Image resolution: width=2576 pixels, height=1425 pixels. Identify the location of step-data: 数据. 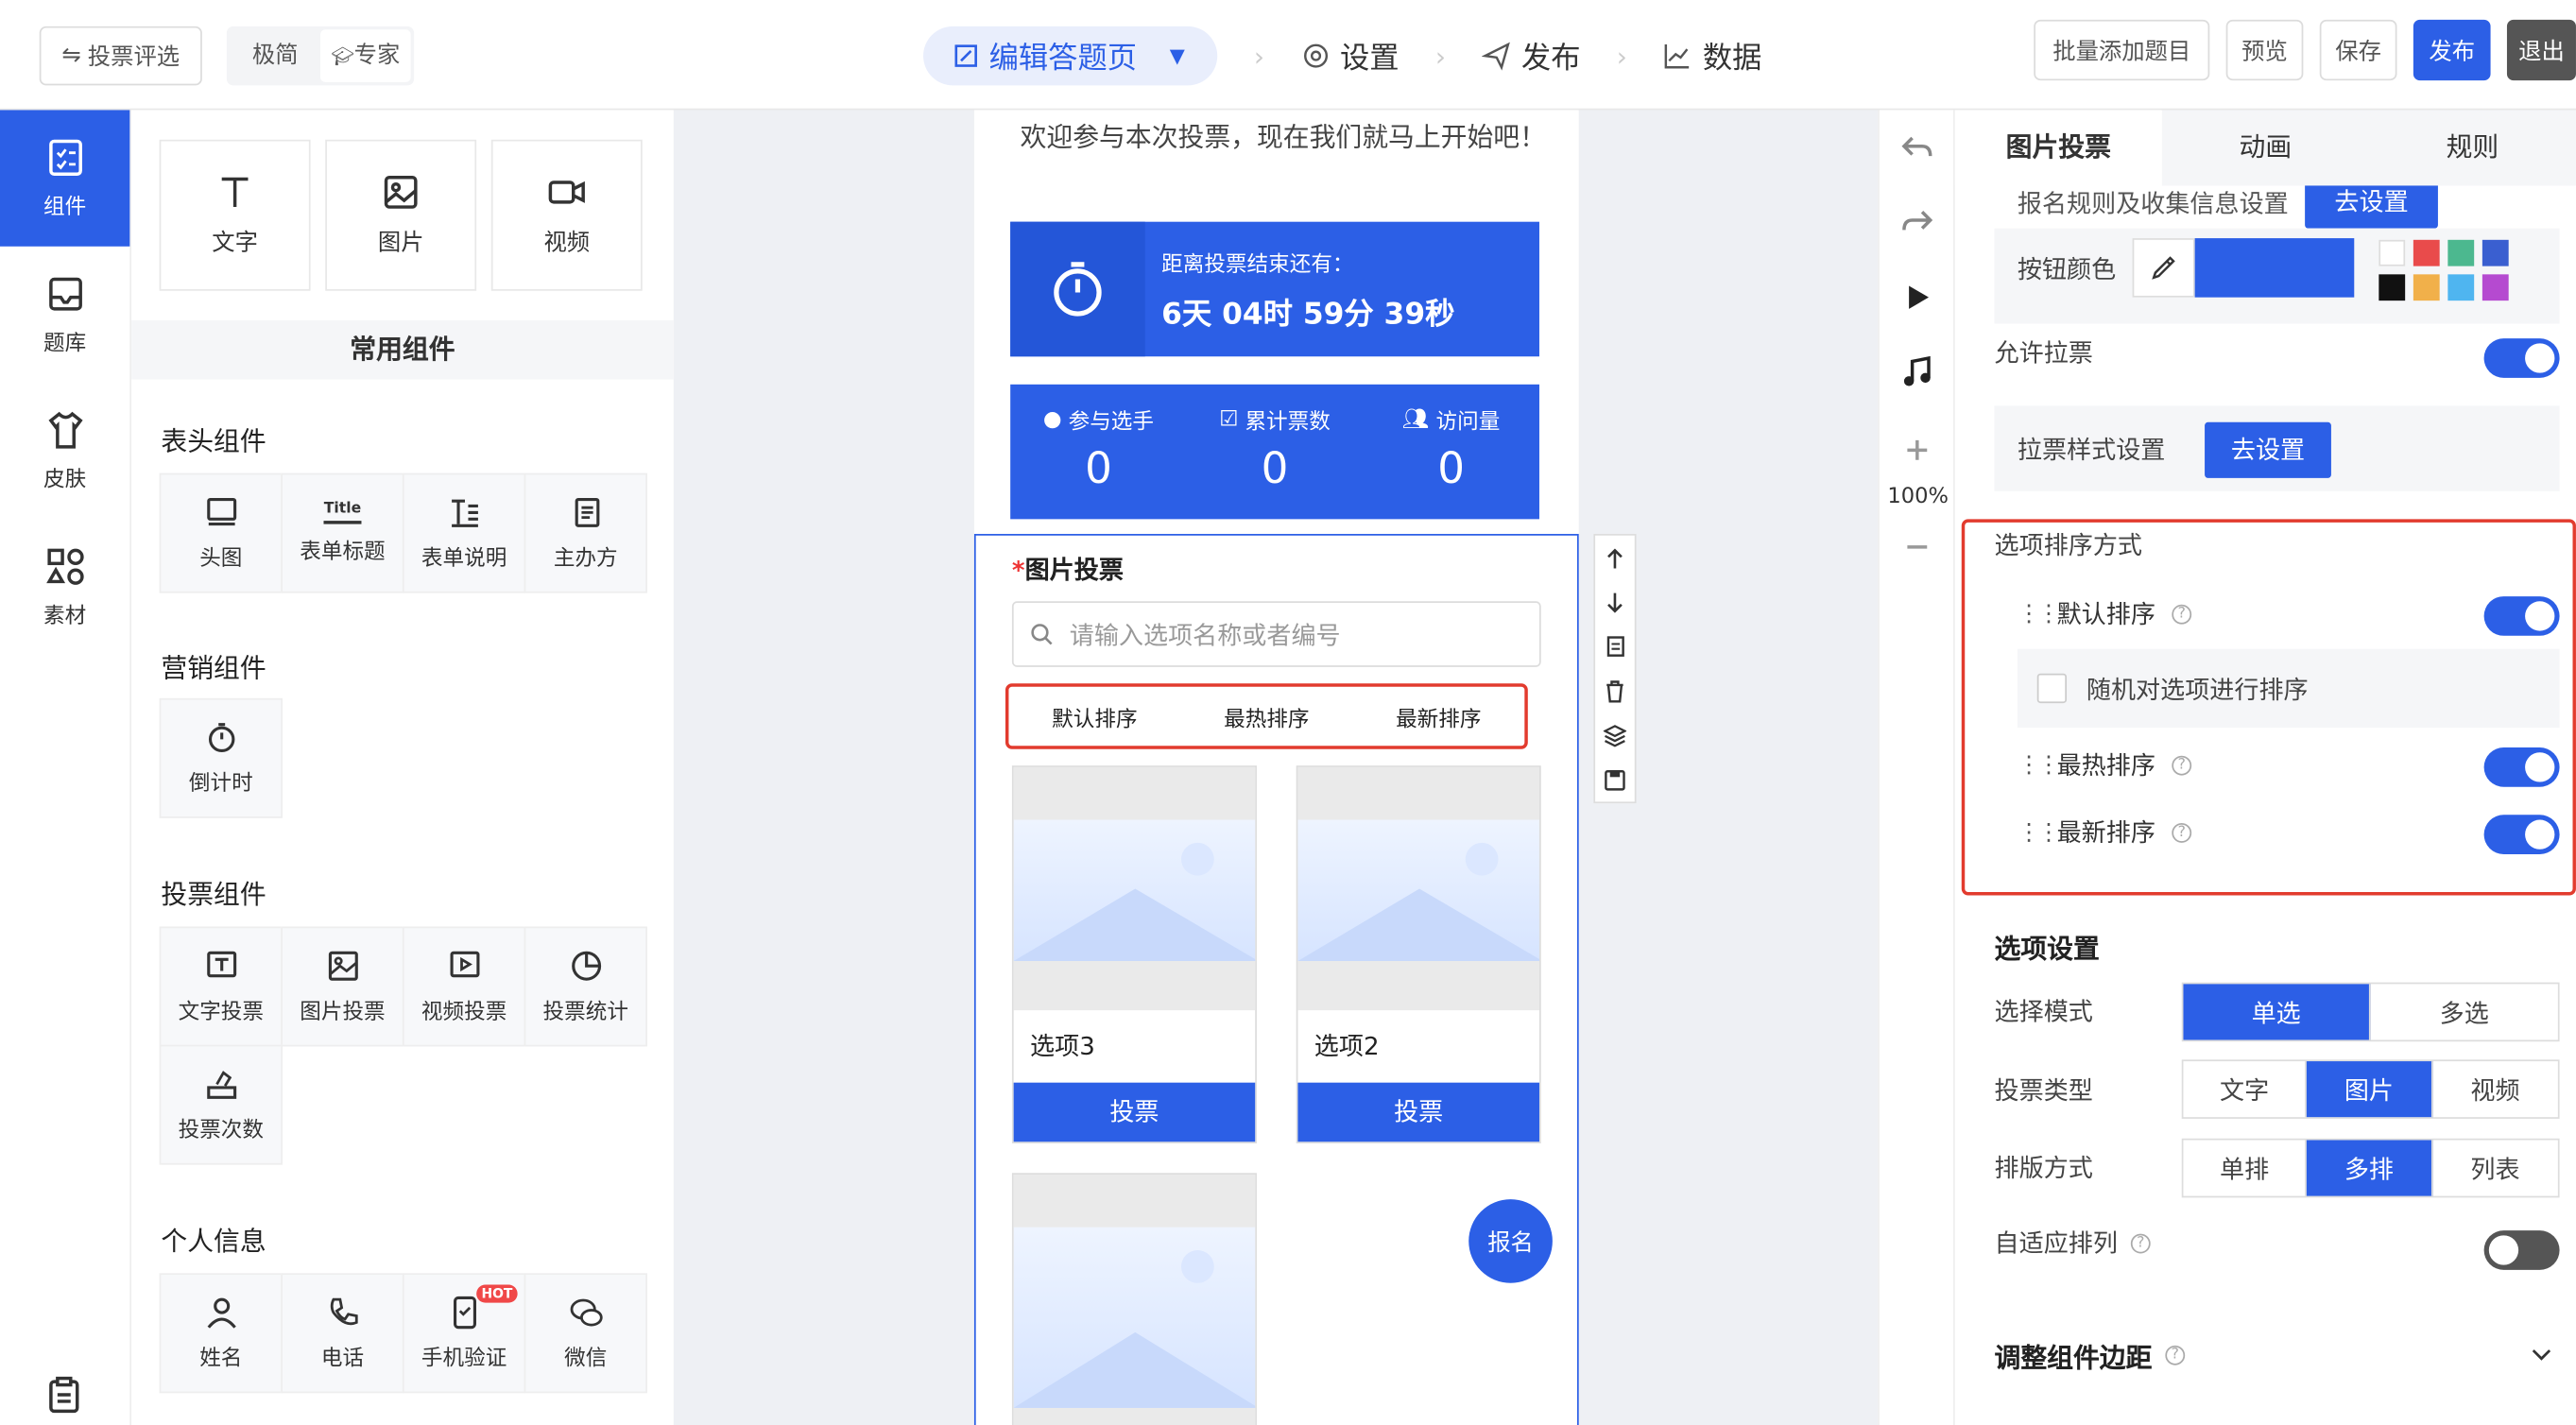
(1712, 56).